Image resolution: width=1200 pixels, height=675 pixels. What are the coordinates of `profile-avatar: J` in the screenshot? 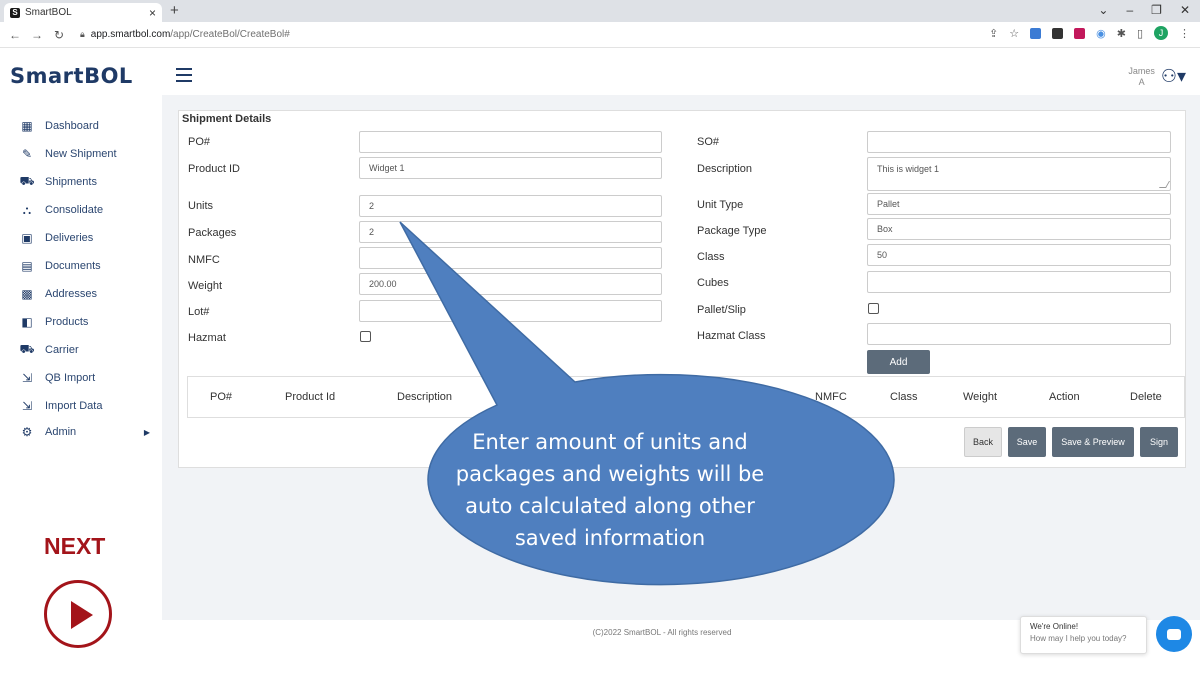 It's located at (1161, 33).